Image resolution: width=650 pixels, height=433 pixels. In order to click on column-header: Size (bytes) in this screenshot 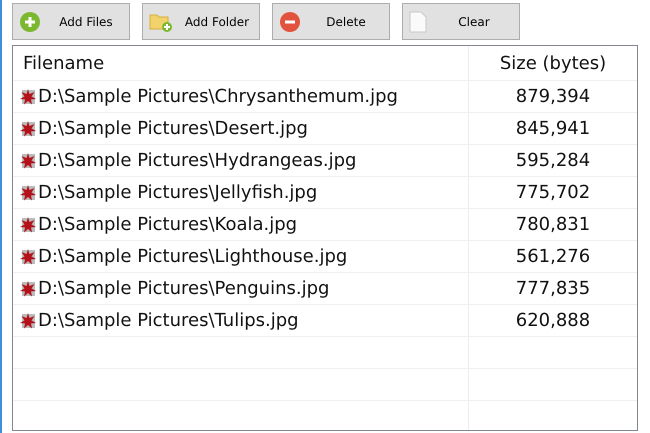, I will do `click(553, 63)`.